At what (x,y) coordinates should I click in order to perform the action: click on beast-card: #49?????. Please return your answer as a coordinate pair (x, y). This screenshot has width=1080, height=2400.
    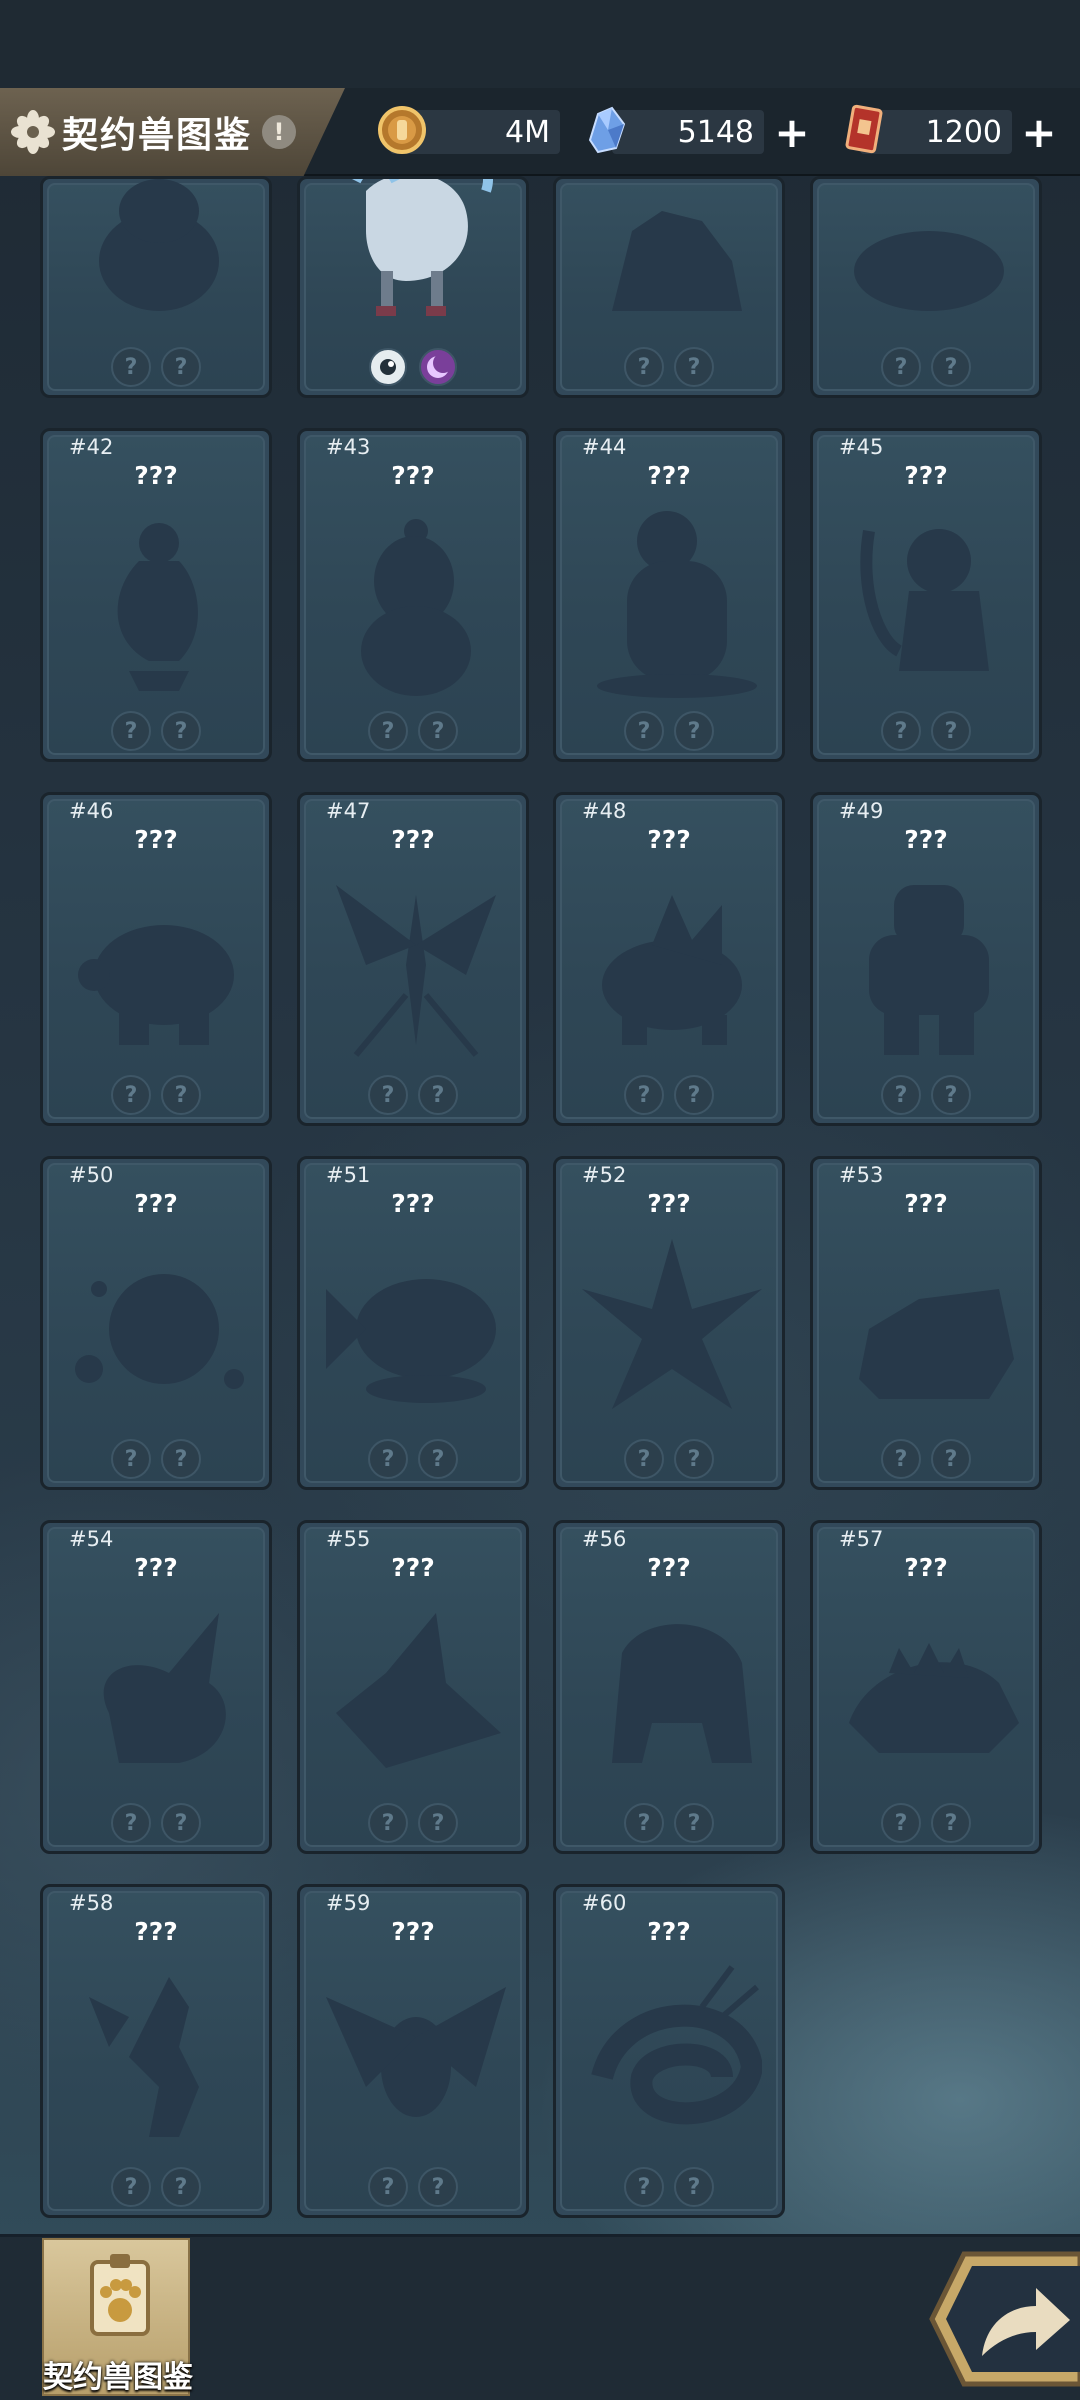
    Looking at the image, I should click on (926, 959).